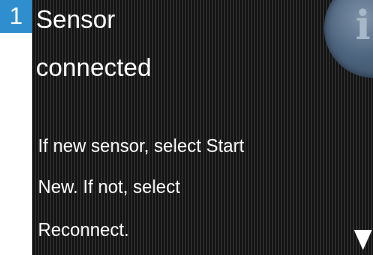  Describe the element at coordinates (76, 20) in the screenshot. I see `screen-title-line-1: Sensor` at that location.